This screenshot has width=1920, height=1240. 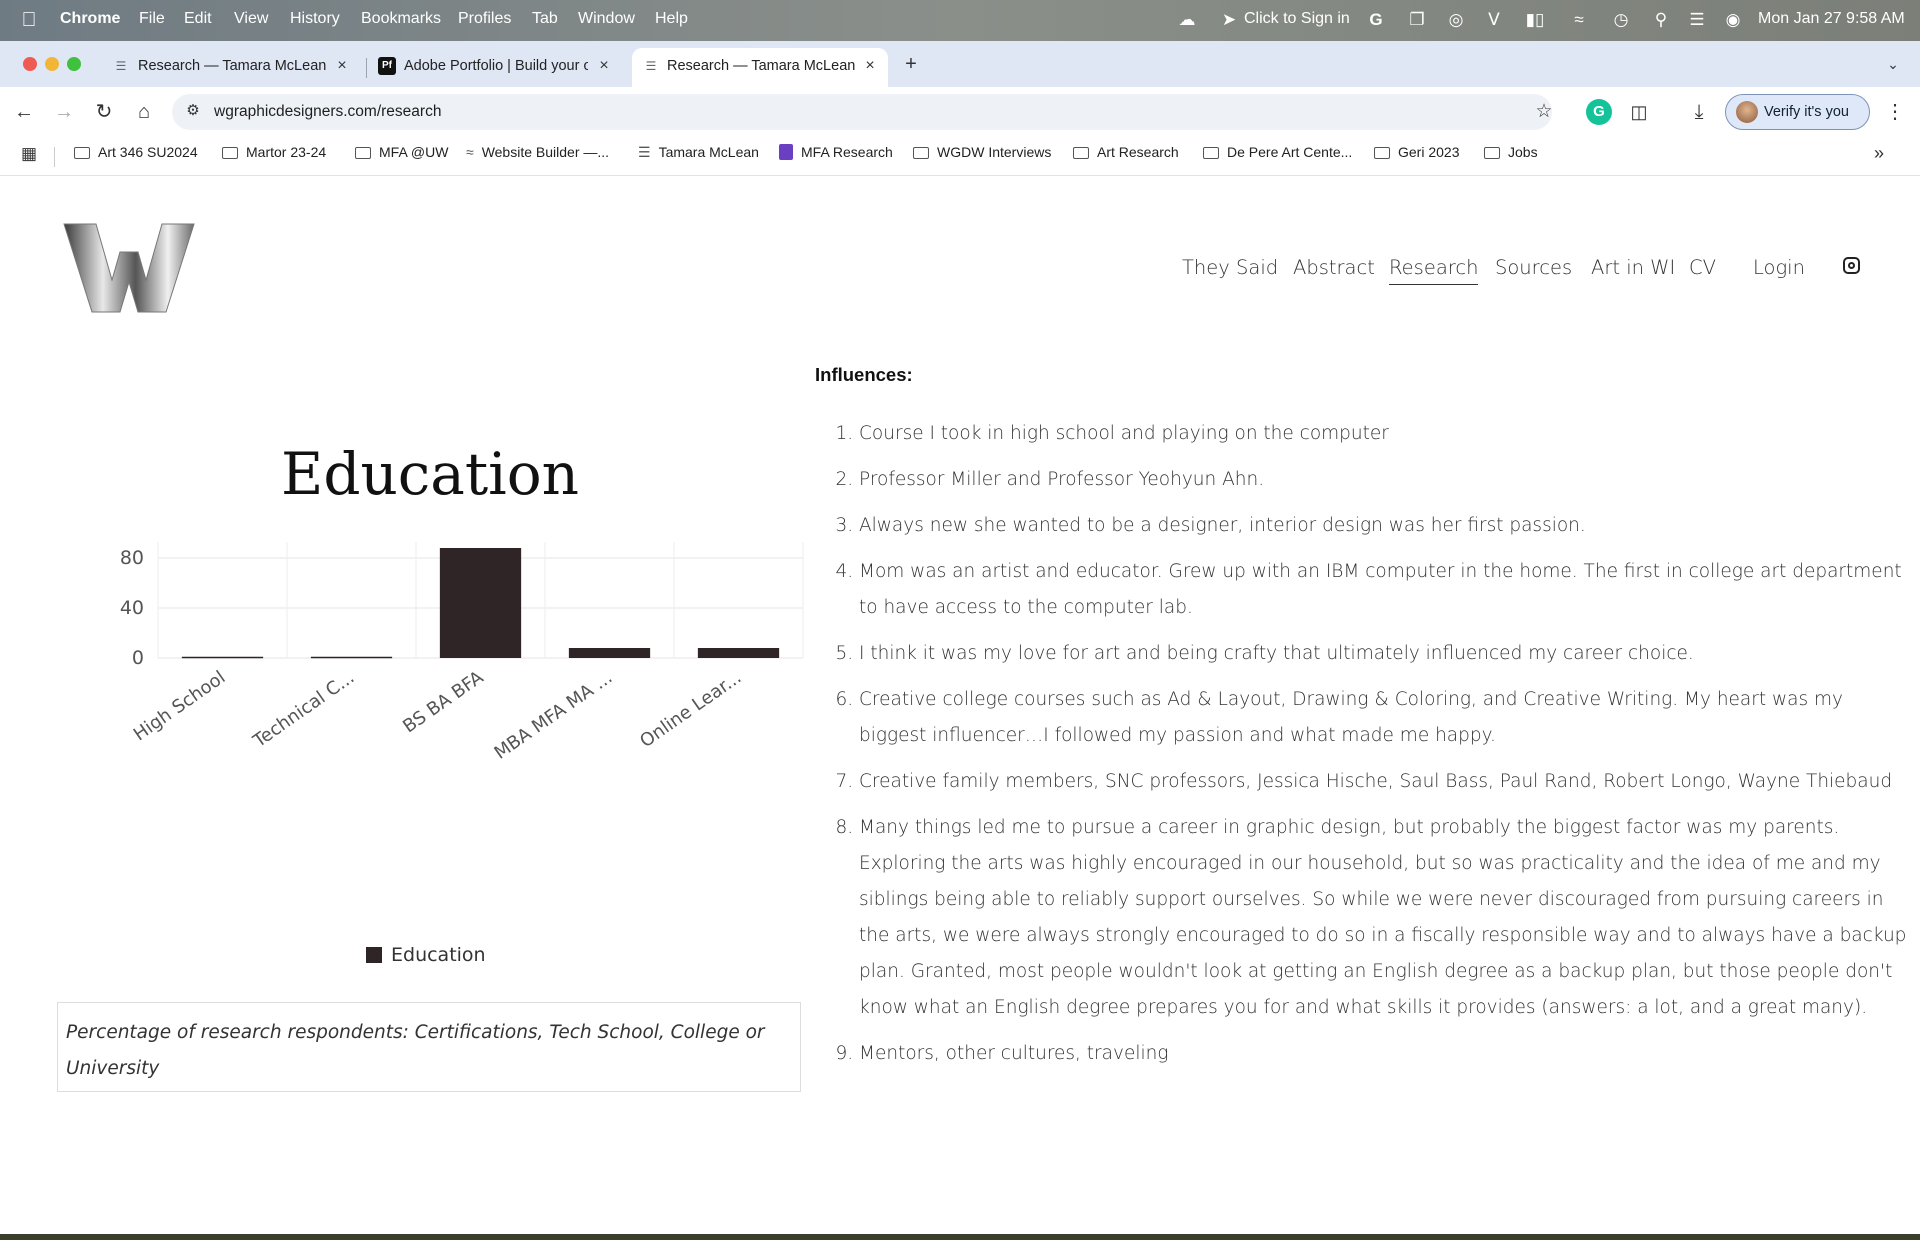 I want to click on forms-icon, so click(x=786, y=152).